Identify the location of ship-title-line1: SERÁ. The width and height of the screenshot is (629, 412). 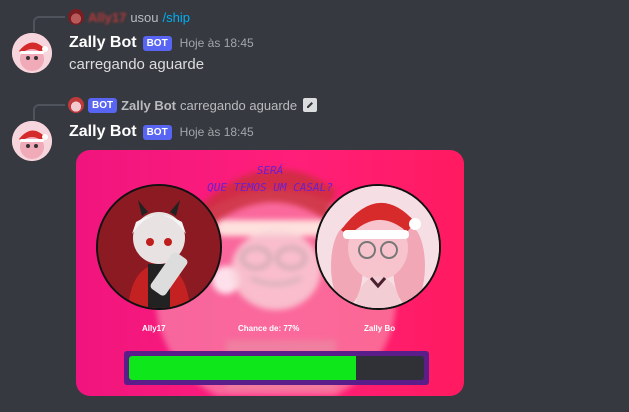
(270, 170).